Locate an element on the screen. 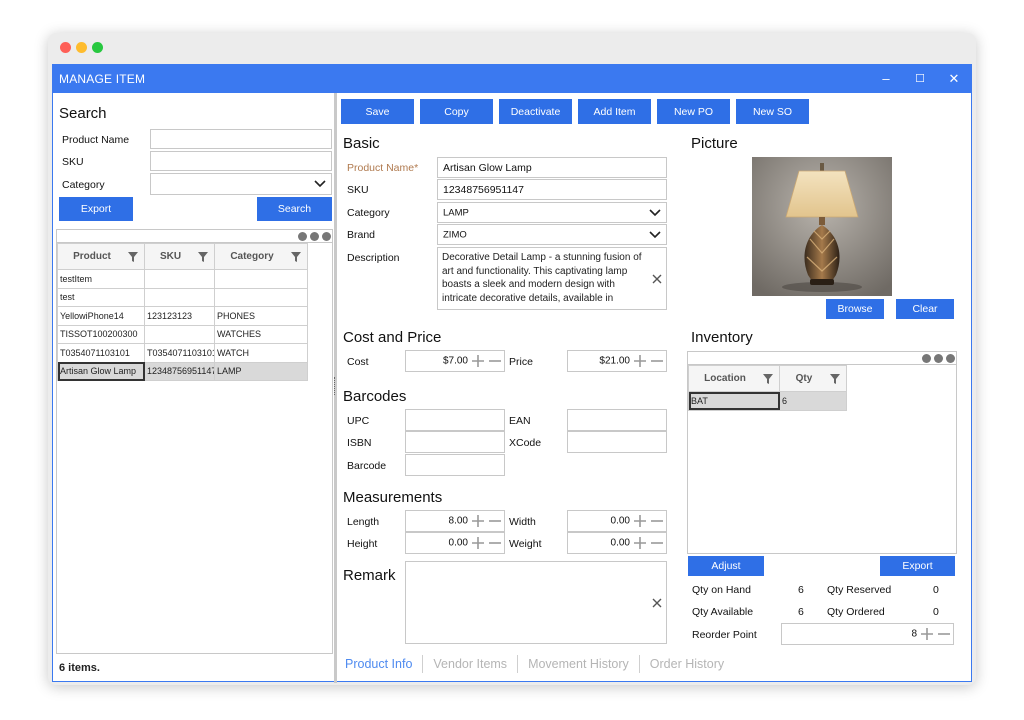  search-sku-input is located at coordinates (241, 161).